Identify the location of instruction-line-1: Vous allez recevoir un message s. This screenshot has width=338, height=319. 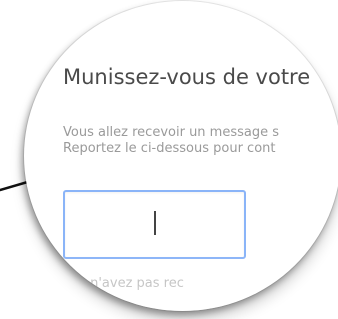
(171, 132).